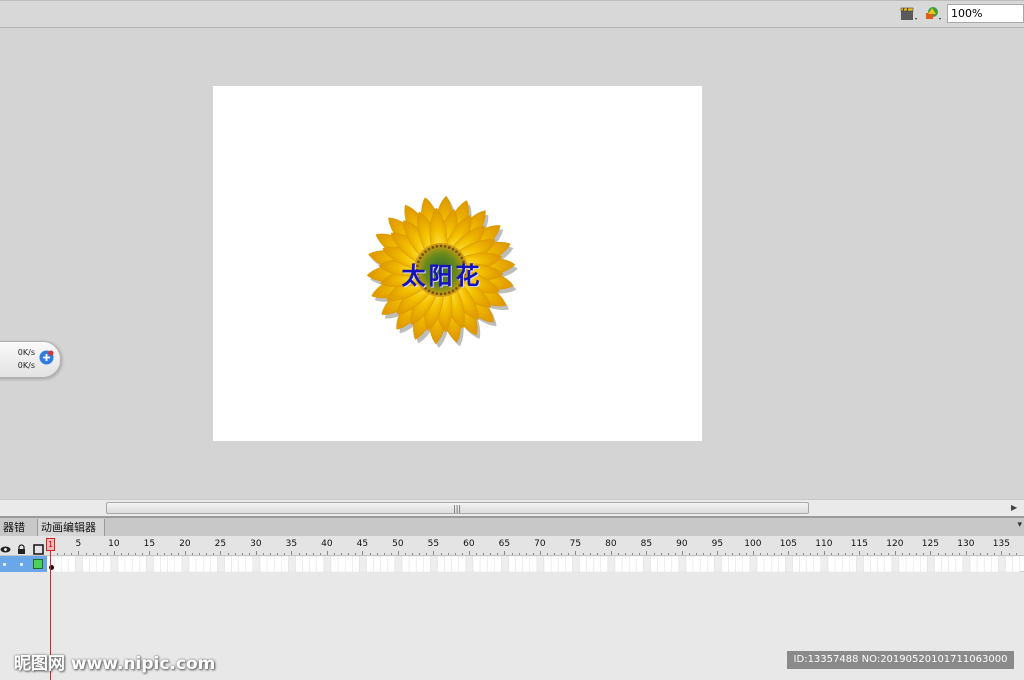 This screenshot has width=1024, height=680. Describe the element at coordinates (933, 14) in the screenshot. I see `edit-symbols-icon` at that location.